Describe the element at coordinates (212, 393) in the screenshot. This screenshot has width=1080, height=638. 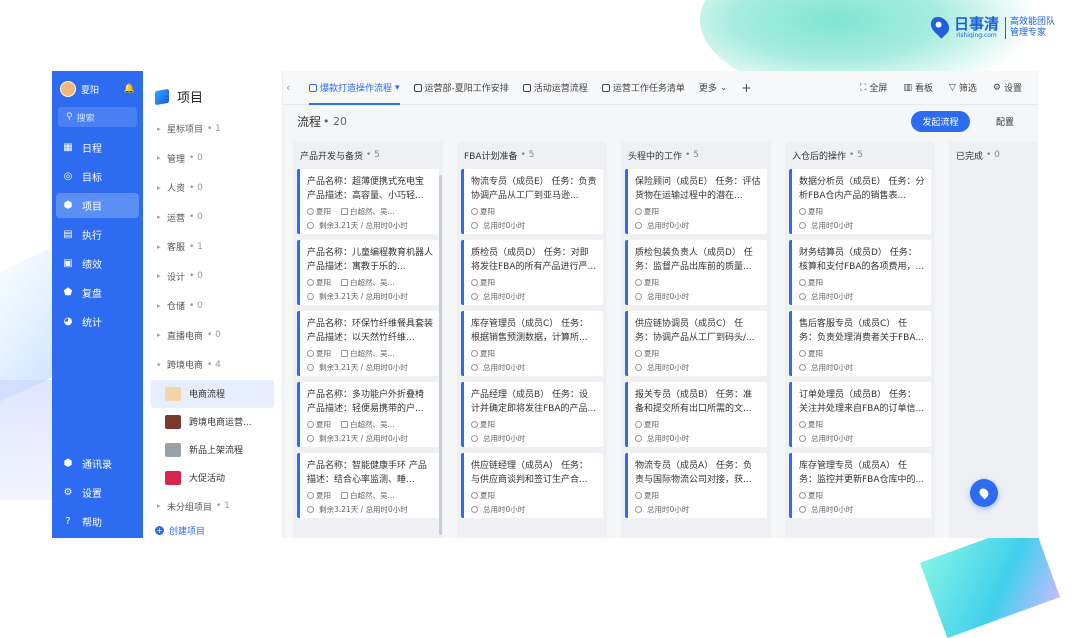
I see `tree-subitem: 电商流程` at that location.